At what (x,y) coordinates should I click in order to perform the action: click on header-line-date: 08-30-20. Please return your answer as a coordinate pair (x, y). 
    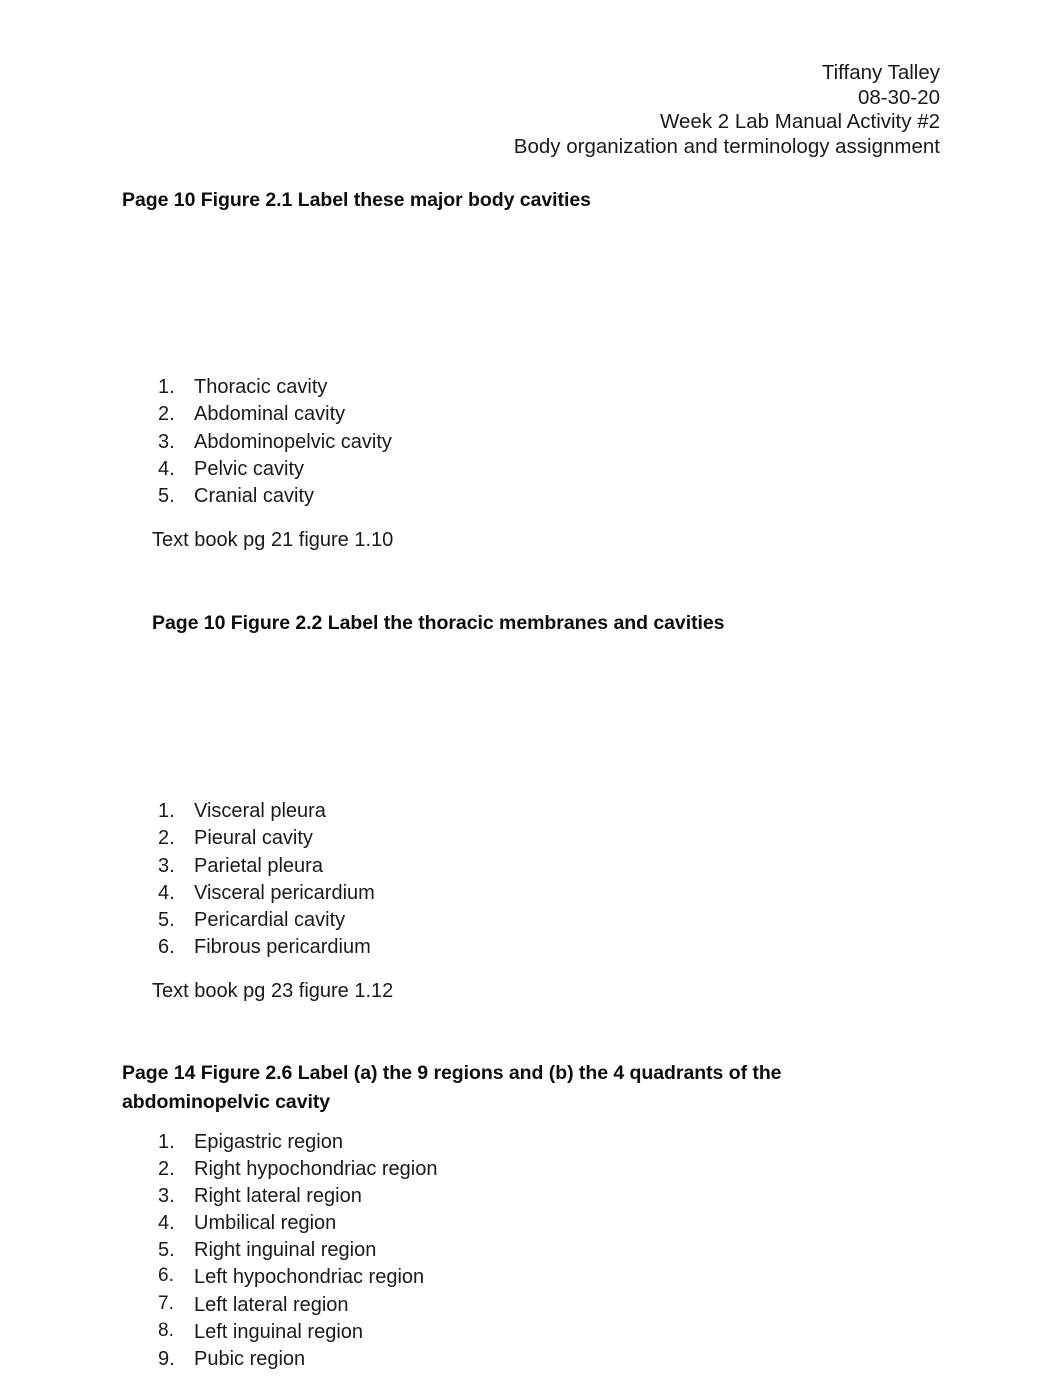
    Looking at the image, I should click on (898, 97).